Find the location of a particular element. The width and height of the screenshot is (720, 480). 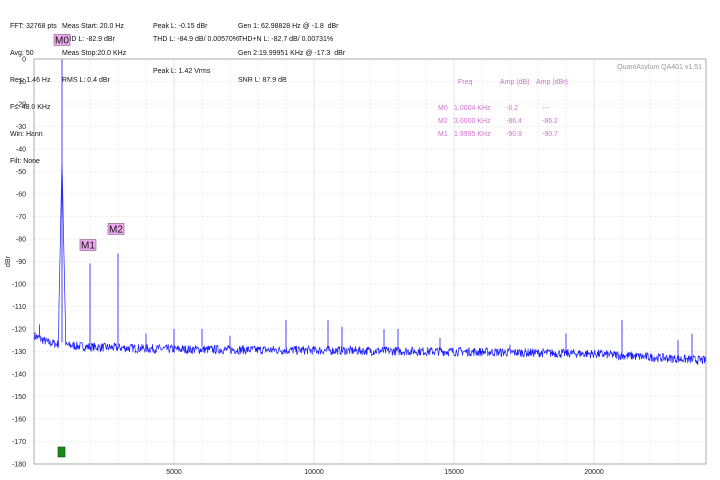

marker-table-cell: M1 is located at coordinates (443, 134).